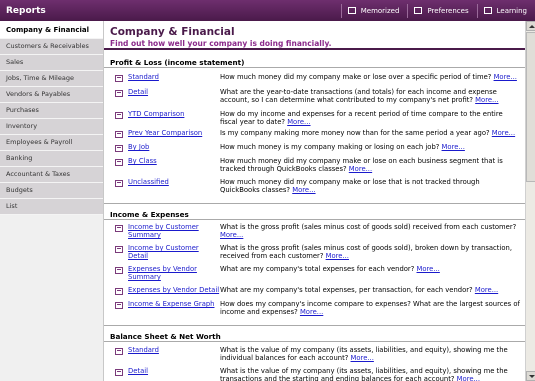 This screenshot has width=535, height=381. Describe the element at coordinates (487, 10) in the screenshot. I see `learning-icon` at that location.